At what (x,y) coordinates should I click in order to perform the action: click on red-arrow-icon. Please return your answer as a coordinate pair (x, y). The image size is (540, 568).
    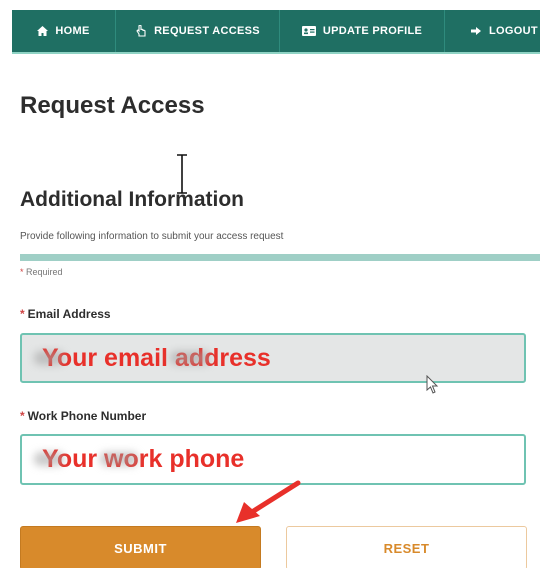
    Looking at the image, I should click on (268, 501).